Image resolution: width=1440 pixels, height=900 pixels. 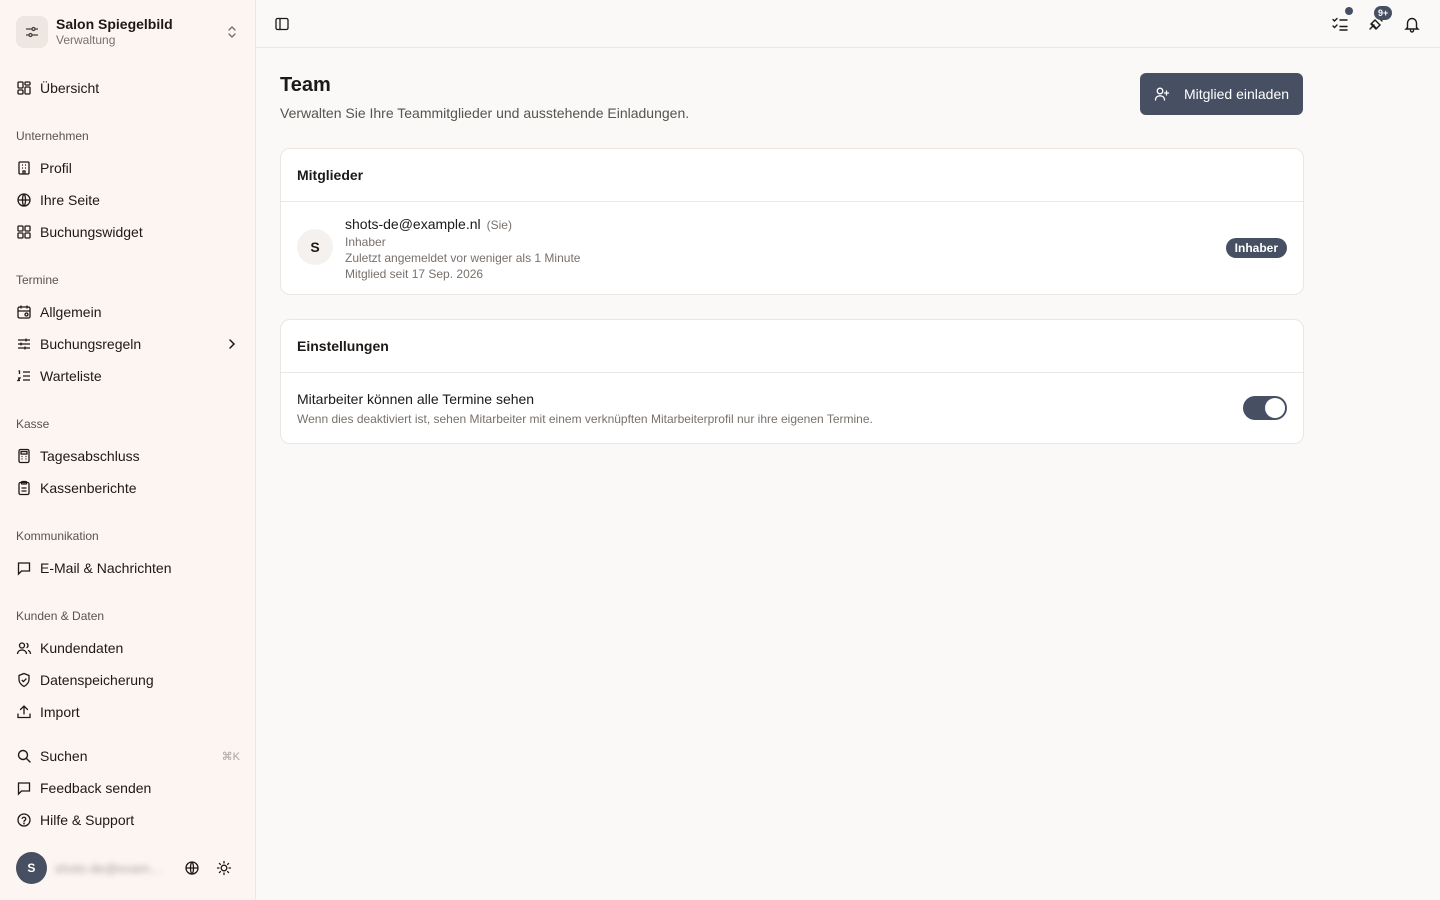 What do you see at coordinates (232, 32) in the screenshot?
I see `chevrons-up-down-icon` at bounding box center [232, 32].